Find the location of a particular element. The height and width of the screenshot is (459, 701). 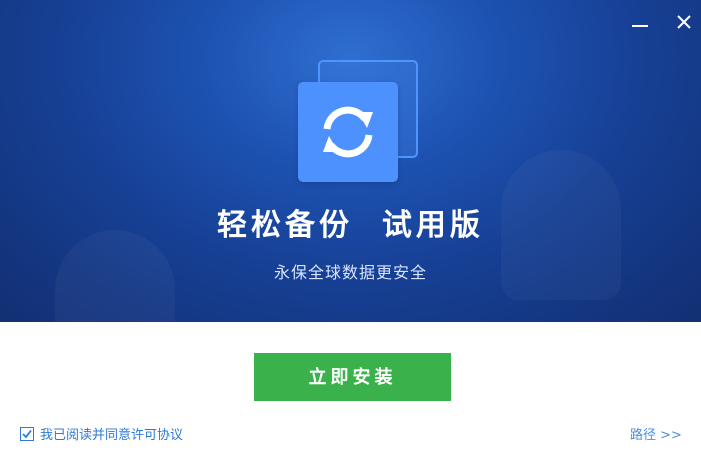

minimize-icon is located at coordinates (640, 26).